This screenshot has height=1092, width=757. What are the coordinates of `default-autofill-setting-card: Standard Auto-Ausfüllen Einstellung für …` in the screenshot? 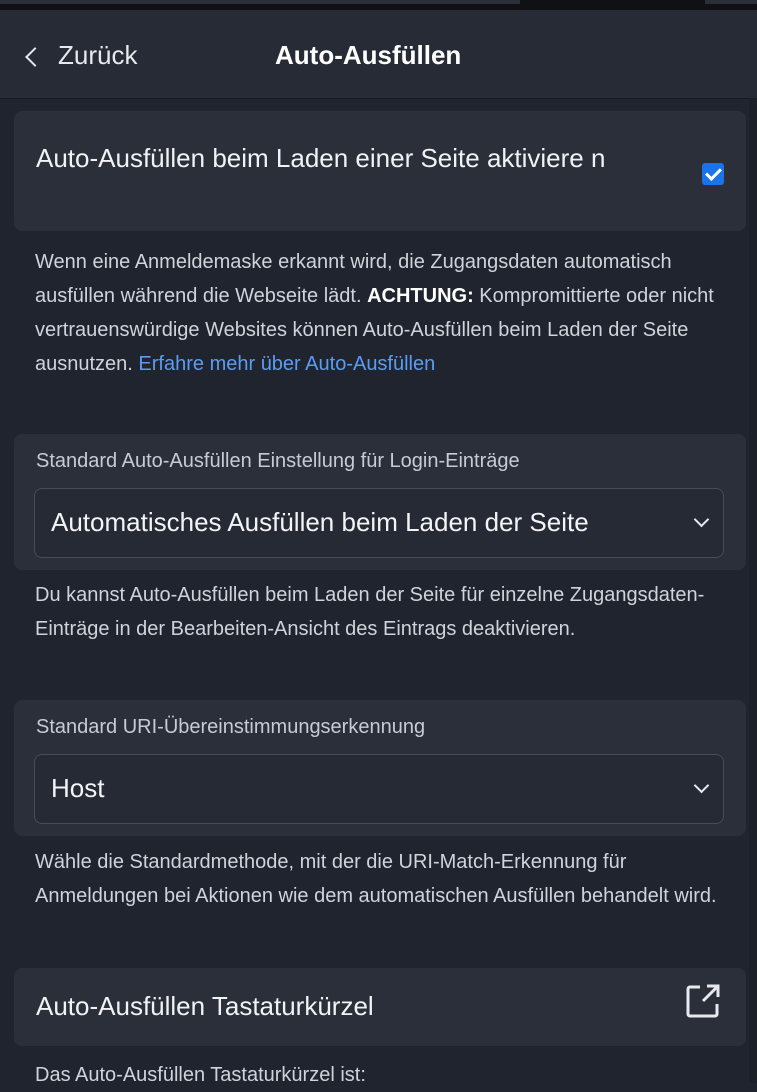 It's located at (380, 502).